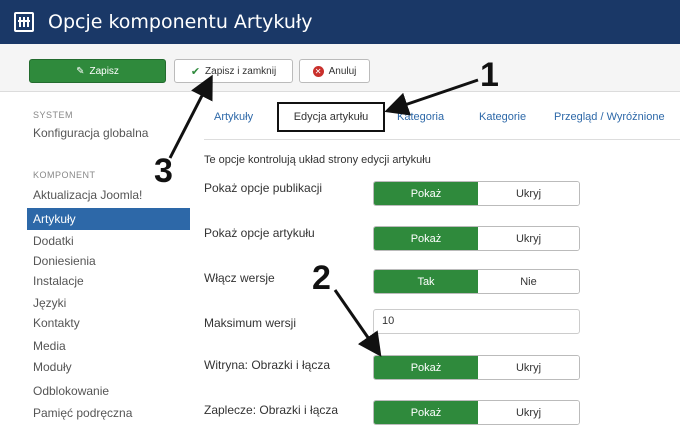 This screenshot has height=434, width=680. Describe the element at coordinates (52, 367) in the screenshot. I see `sidebar-item-modules: Moduły` at that location.